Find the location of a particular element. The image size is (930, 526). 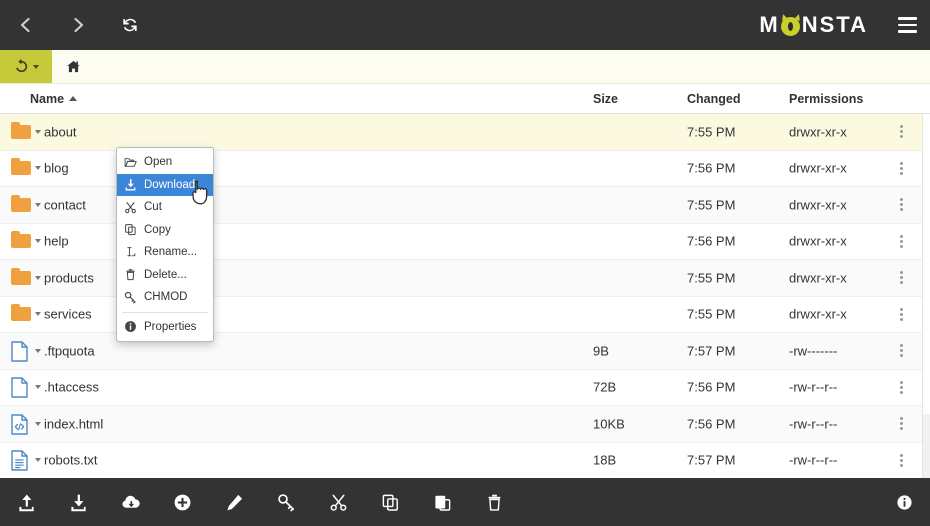

history-dropdown-caret is located at coordinates (36, 66).